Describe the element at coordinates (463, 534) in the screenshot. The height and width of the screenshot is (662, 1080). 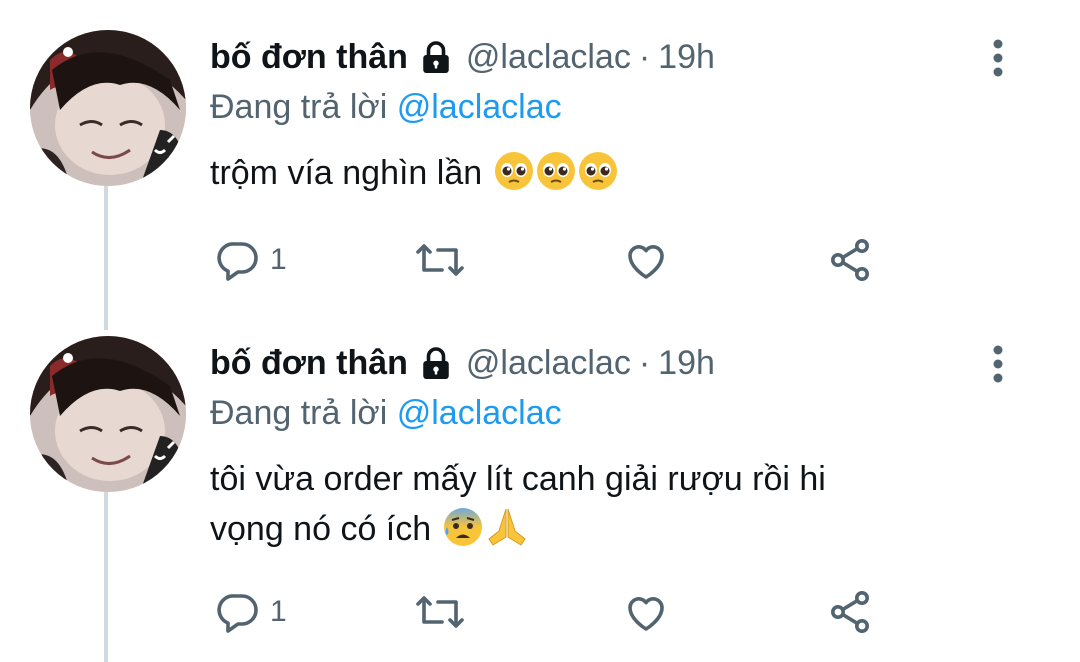
I see `anxious-face-with-sweat-emoji` at that location.